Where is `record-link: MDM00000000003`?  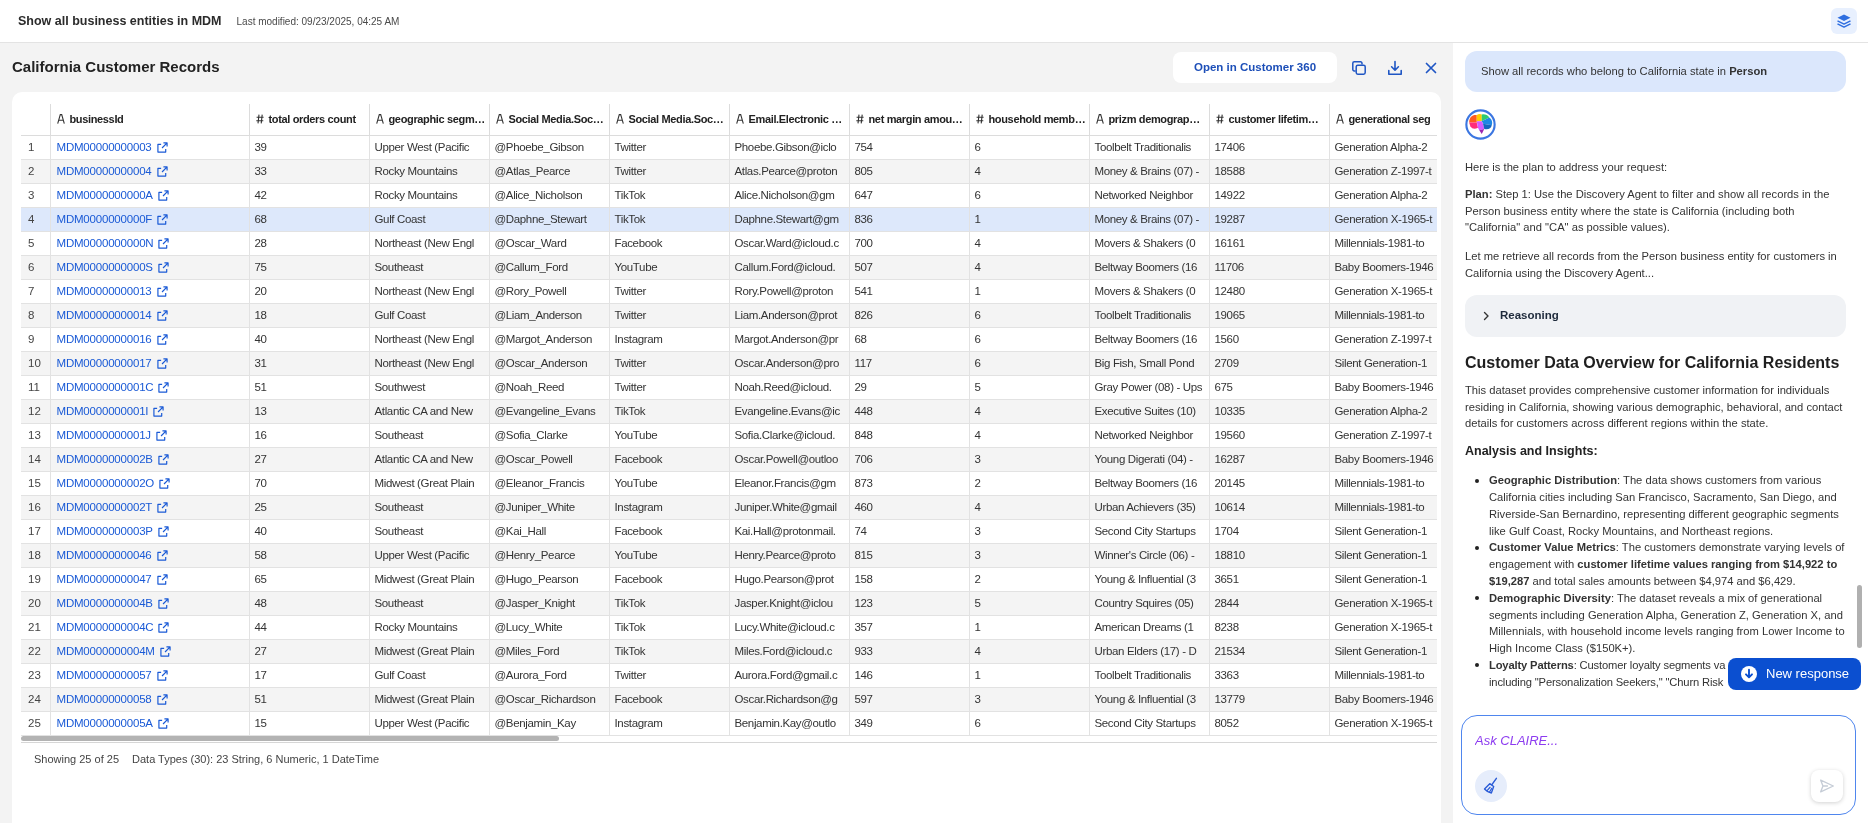
record-link: MDM00000000003 is located at coordinates (112, 147).